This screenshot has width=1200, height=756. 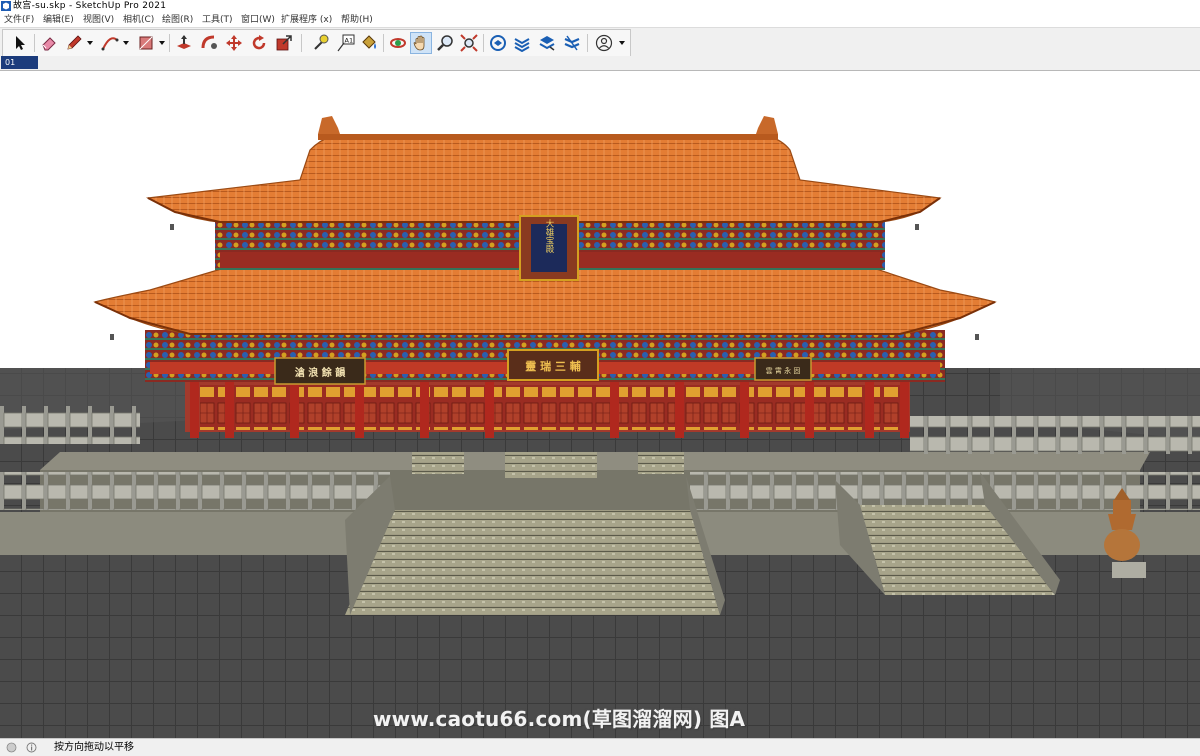 I want to click on scene-tab-01: 01, so click(x=19, y=62).